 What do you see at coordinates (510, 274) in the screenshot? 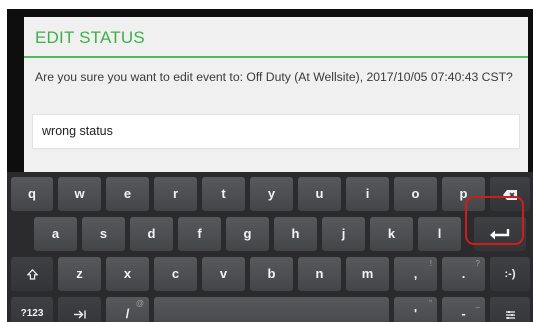
I see `key-smiley: :-)` at bounding box center [510, 274].